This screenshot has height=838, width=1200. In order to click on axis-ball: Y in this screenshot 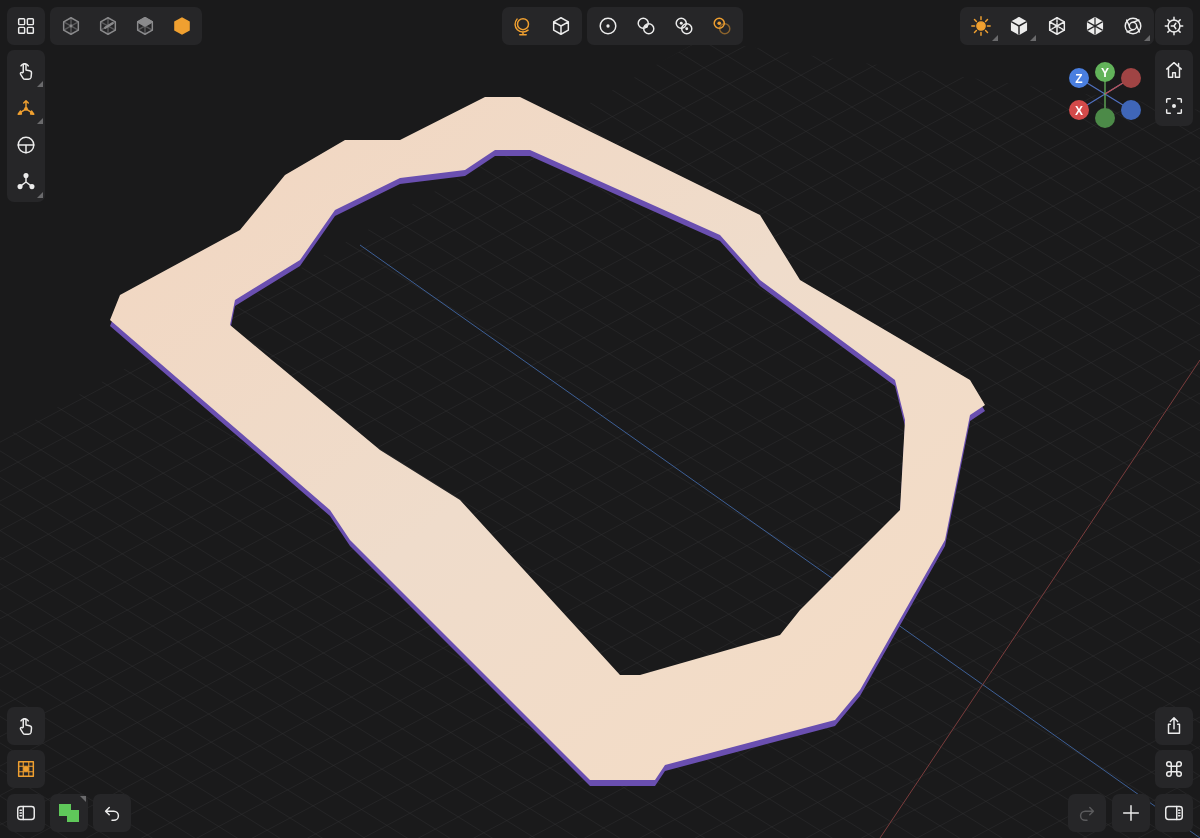, I will do `click(1105, 72)`.